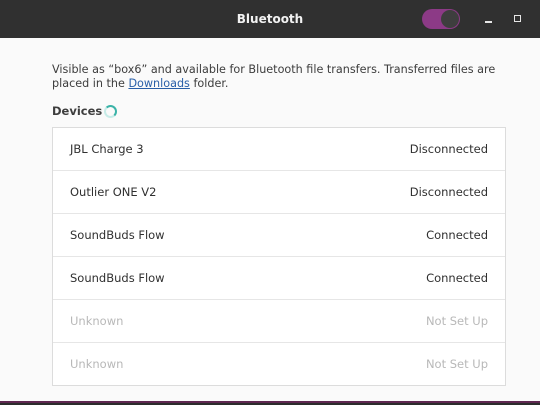 Image resolution: width=540 pixels, height=405 pixels. Describe the element at coordinates (77, 111) in the screenshot. I see `devices-heading: Devices` at that location.